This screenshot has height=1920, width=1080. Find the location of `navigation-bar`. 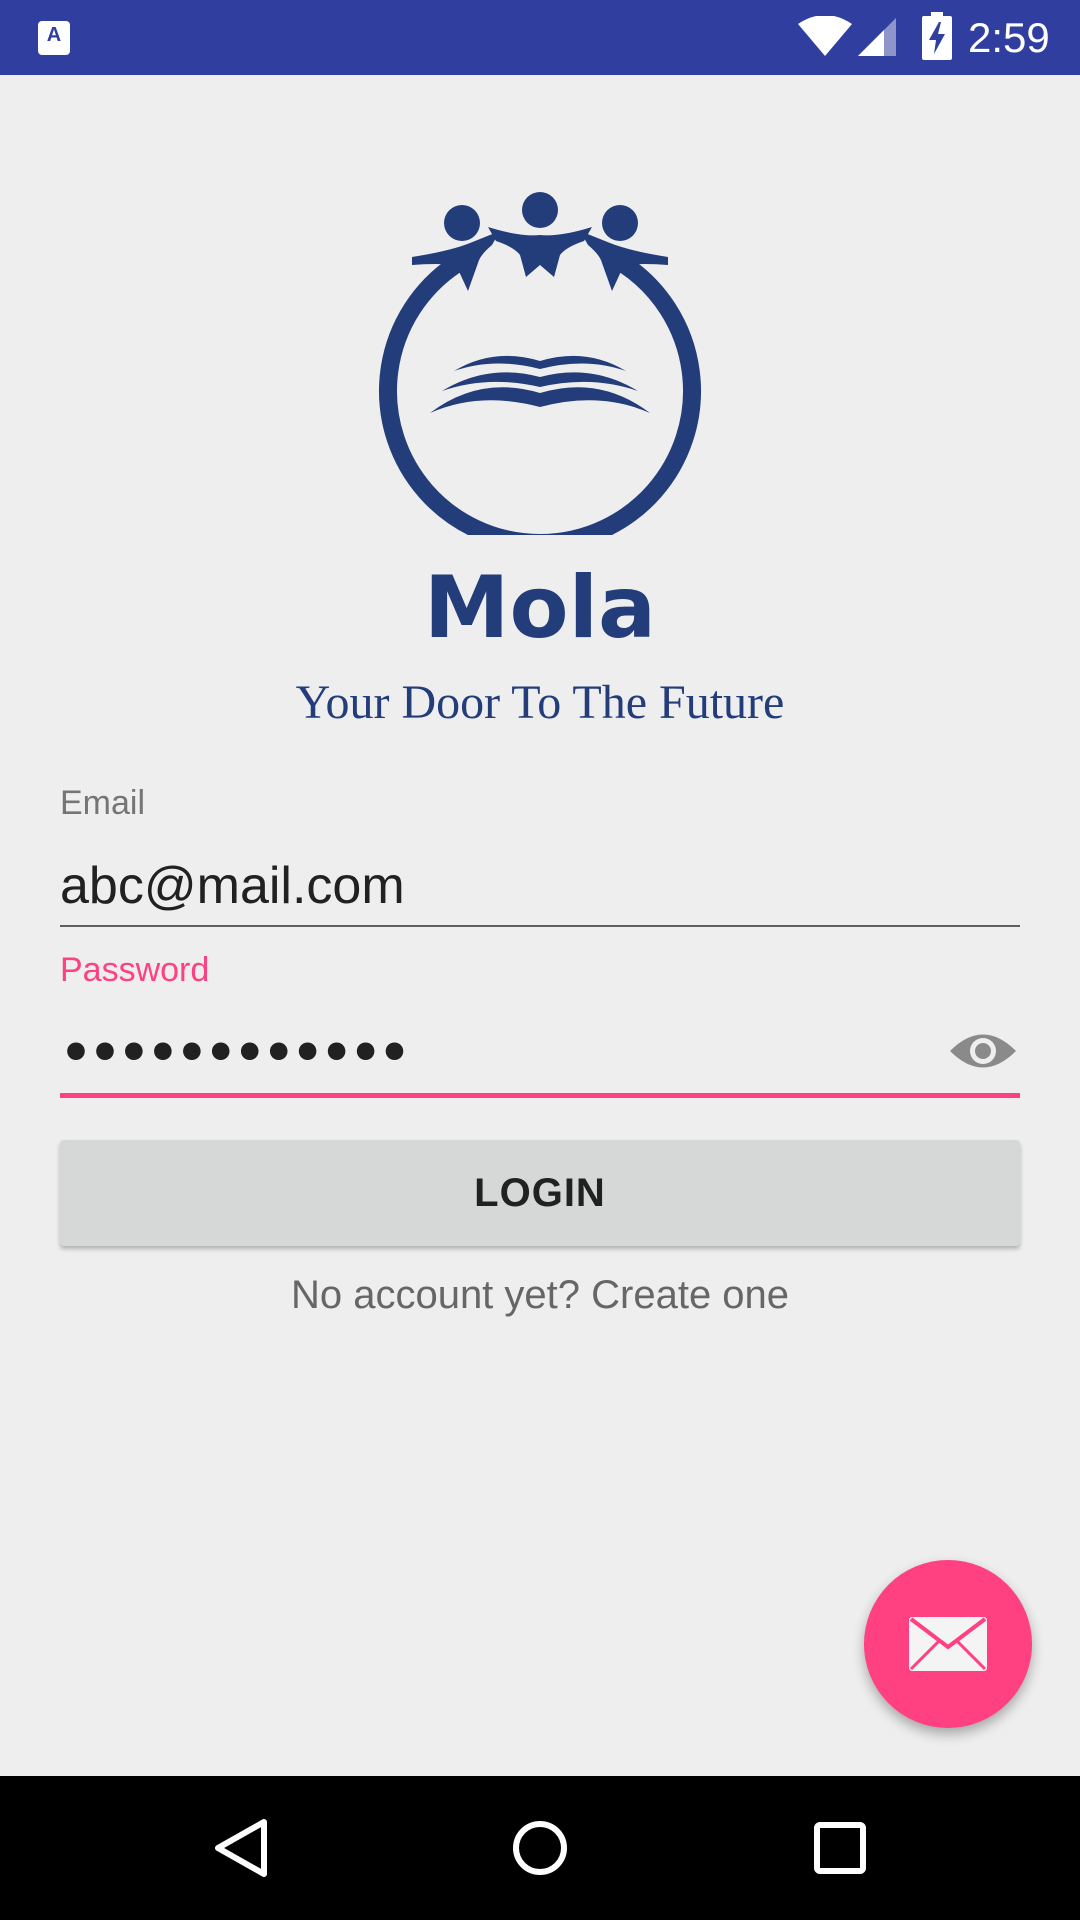

navigation-bar is located at coordinates (540, 1848).